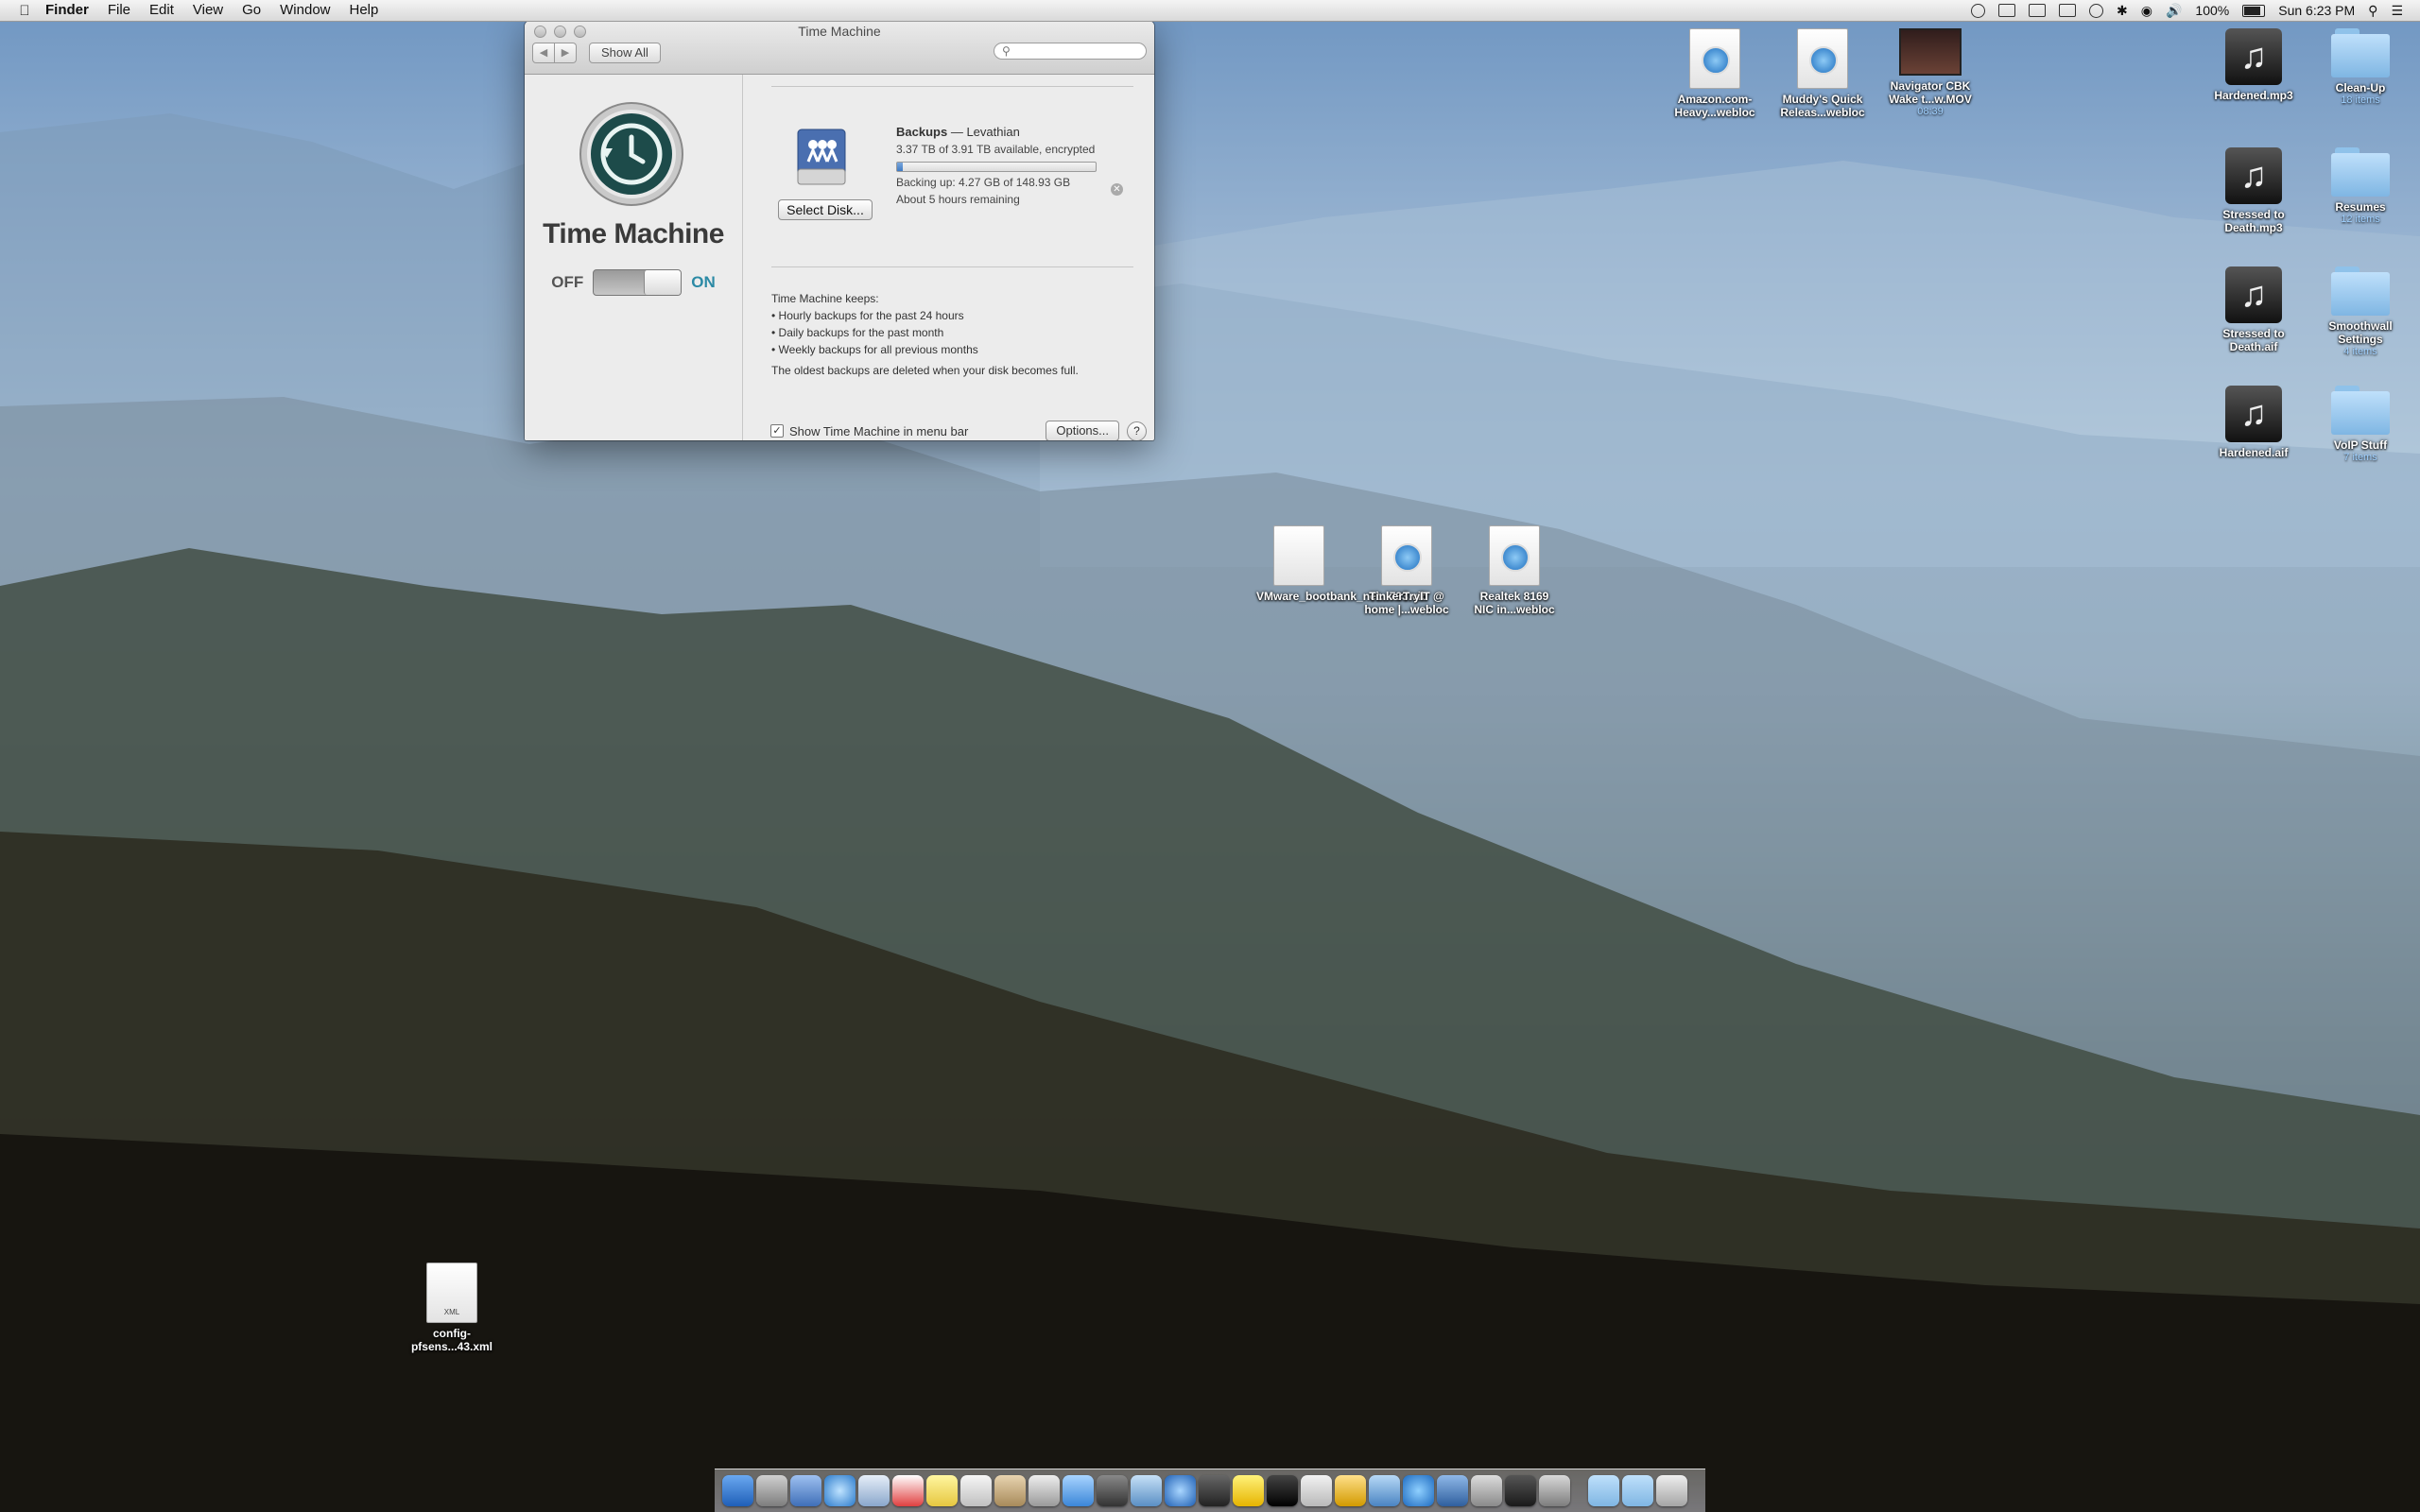 The height and width of the screenshot is (1512, 2420). I want to click on calendar-dock-icon, so click(908, 1490).